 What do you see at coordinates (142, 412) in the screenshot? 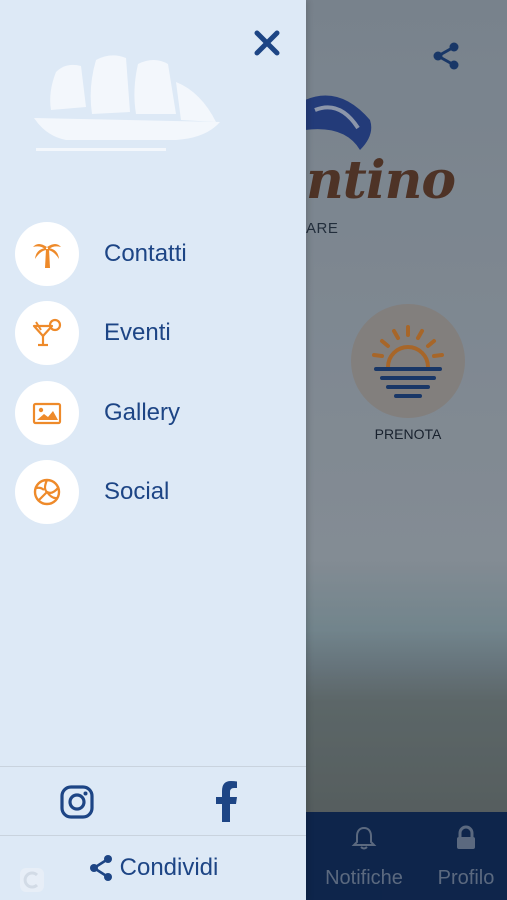
I see `menu-item-label: Gallery` at bounding box center [142, 412].